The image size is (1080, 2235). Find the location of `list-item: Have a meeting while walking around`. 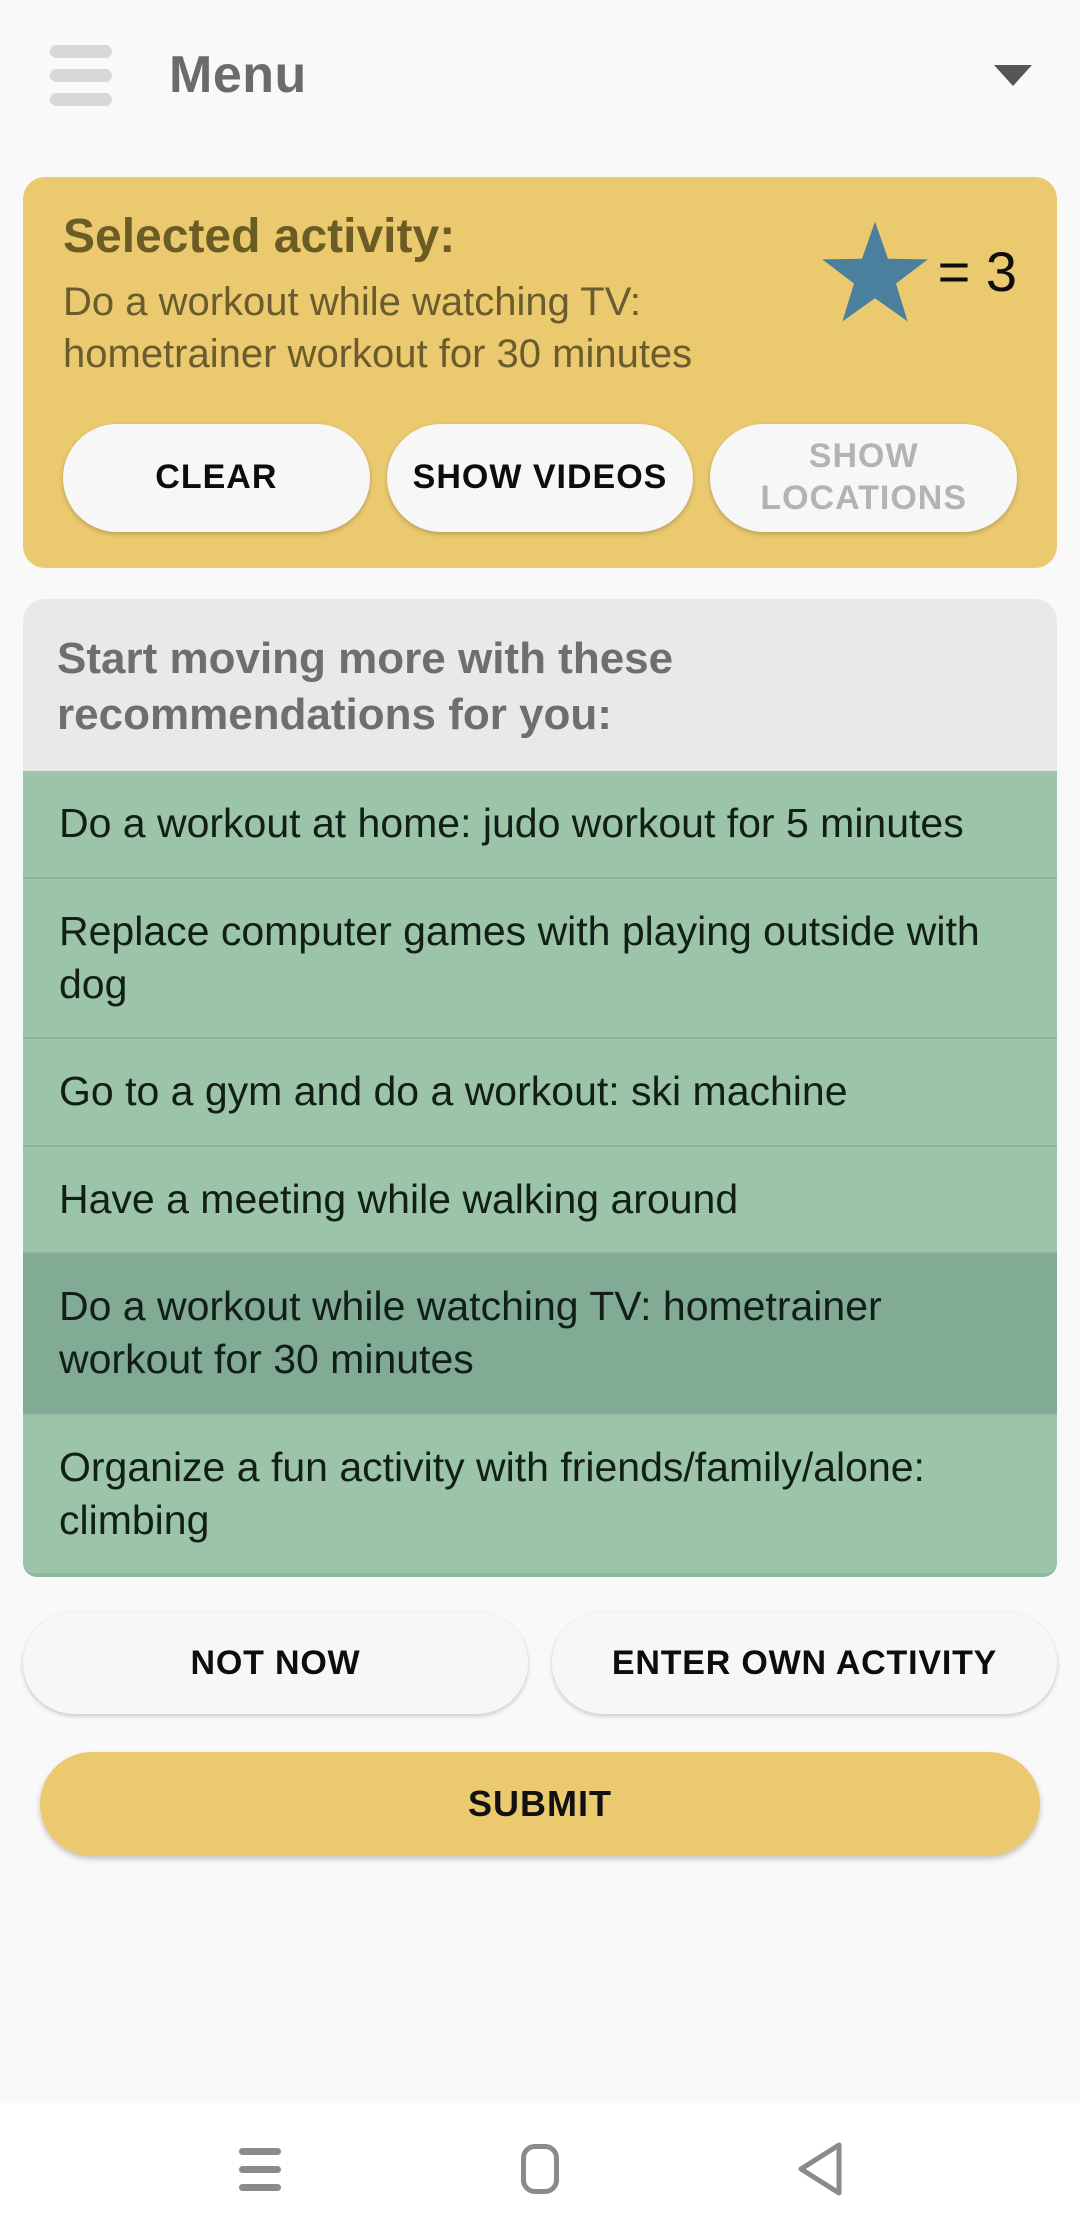

list-item: Have a meeting while walking around is located at coordinates (540, 1200).